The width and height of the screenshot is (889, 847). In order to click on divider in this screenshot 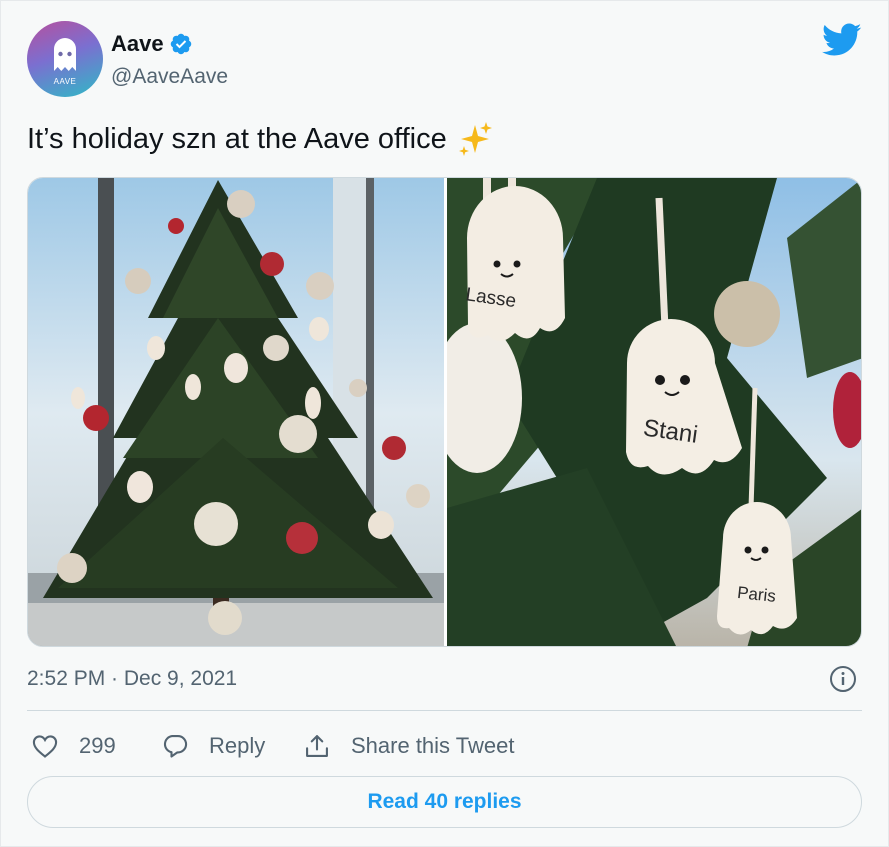, I will do `click(444, 710)`.